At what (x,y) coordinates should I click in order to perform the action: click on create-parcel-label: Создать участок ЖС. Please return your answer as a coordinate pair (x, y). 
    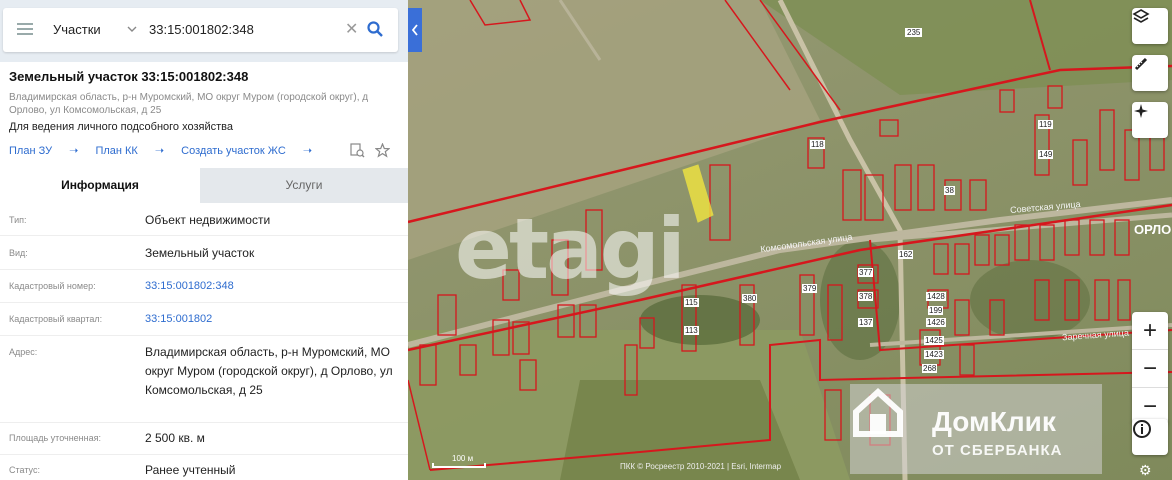
    Looking at the image, I should click on (233, 151).